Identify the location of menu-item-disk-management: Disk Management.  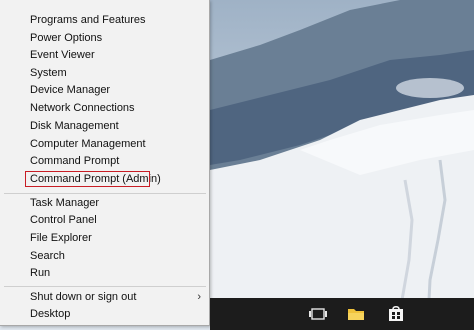
(104, 126).